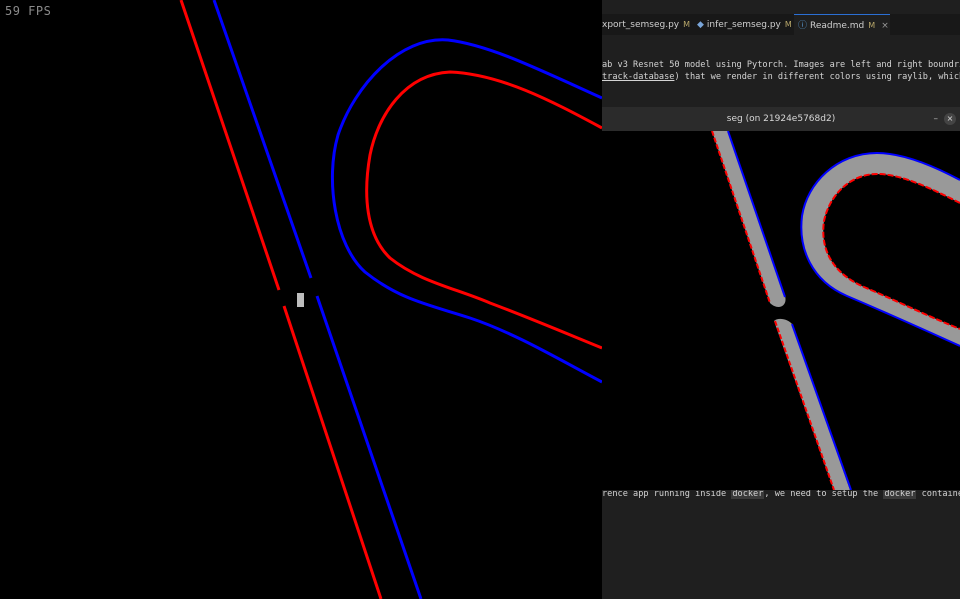 The height and width of the screenshot is (599, 960). I want to click on tab-label: infer_semseg.py, so click(743, 25).